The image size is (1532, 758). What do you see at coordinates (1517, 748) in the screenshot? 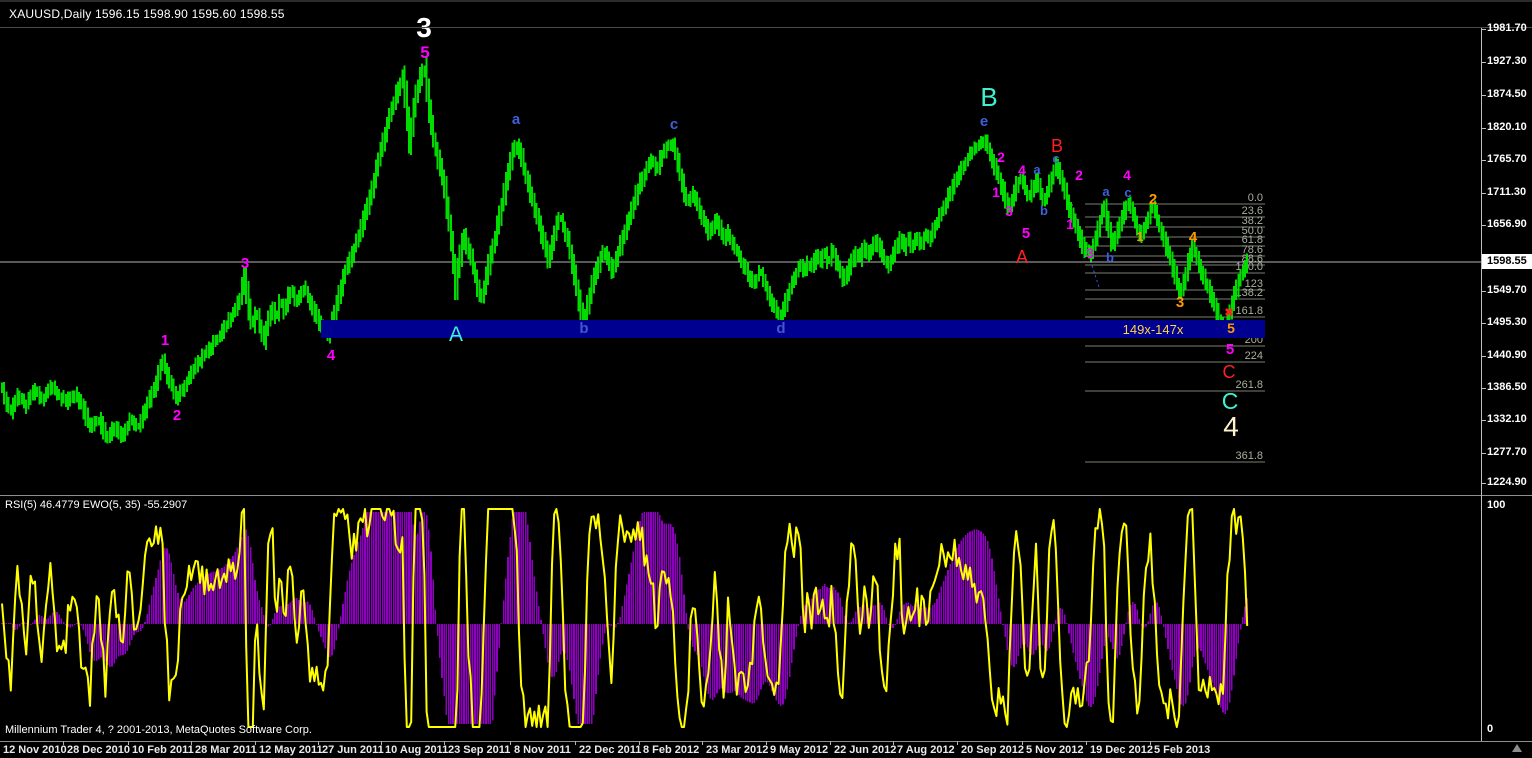
I see `chart-end-arrow` at bounding box center [1517, 748].